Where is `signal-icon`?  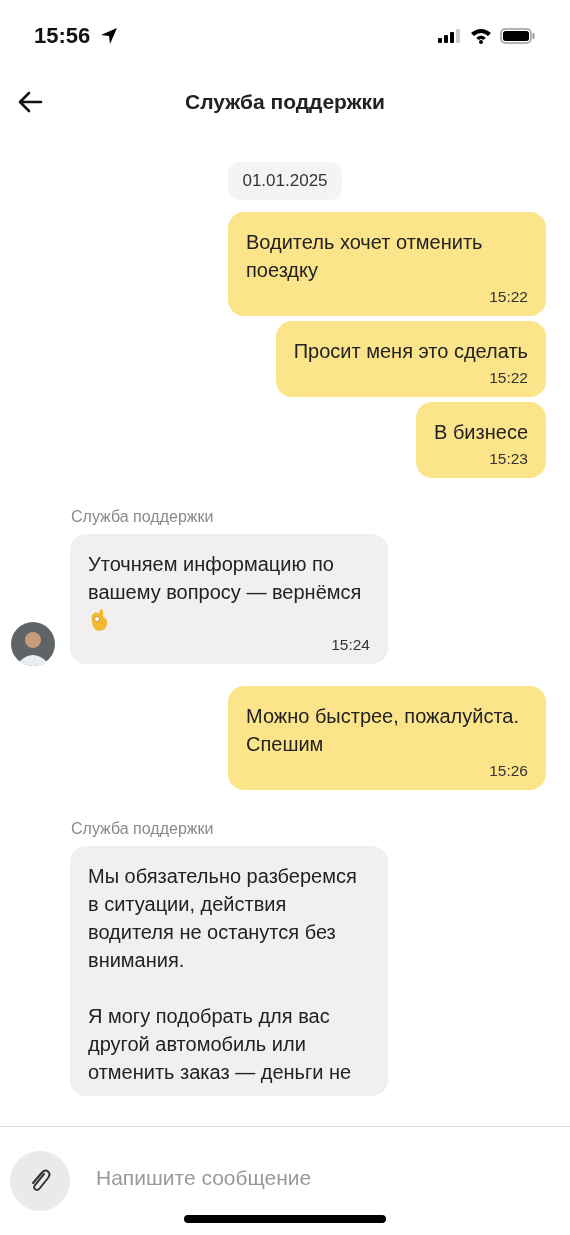
signal-icon is located at coordinates (450, 35).